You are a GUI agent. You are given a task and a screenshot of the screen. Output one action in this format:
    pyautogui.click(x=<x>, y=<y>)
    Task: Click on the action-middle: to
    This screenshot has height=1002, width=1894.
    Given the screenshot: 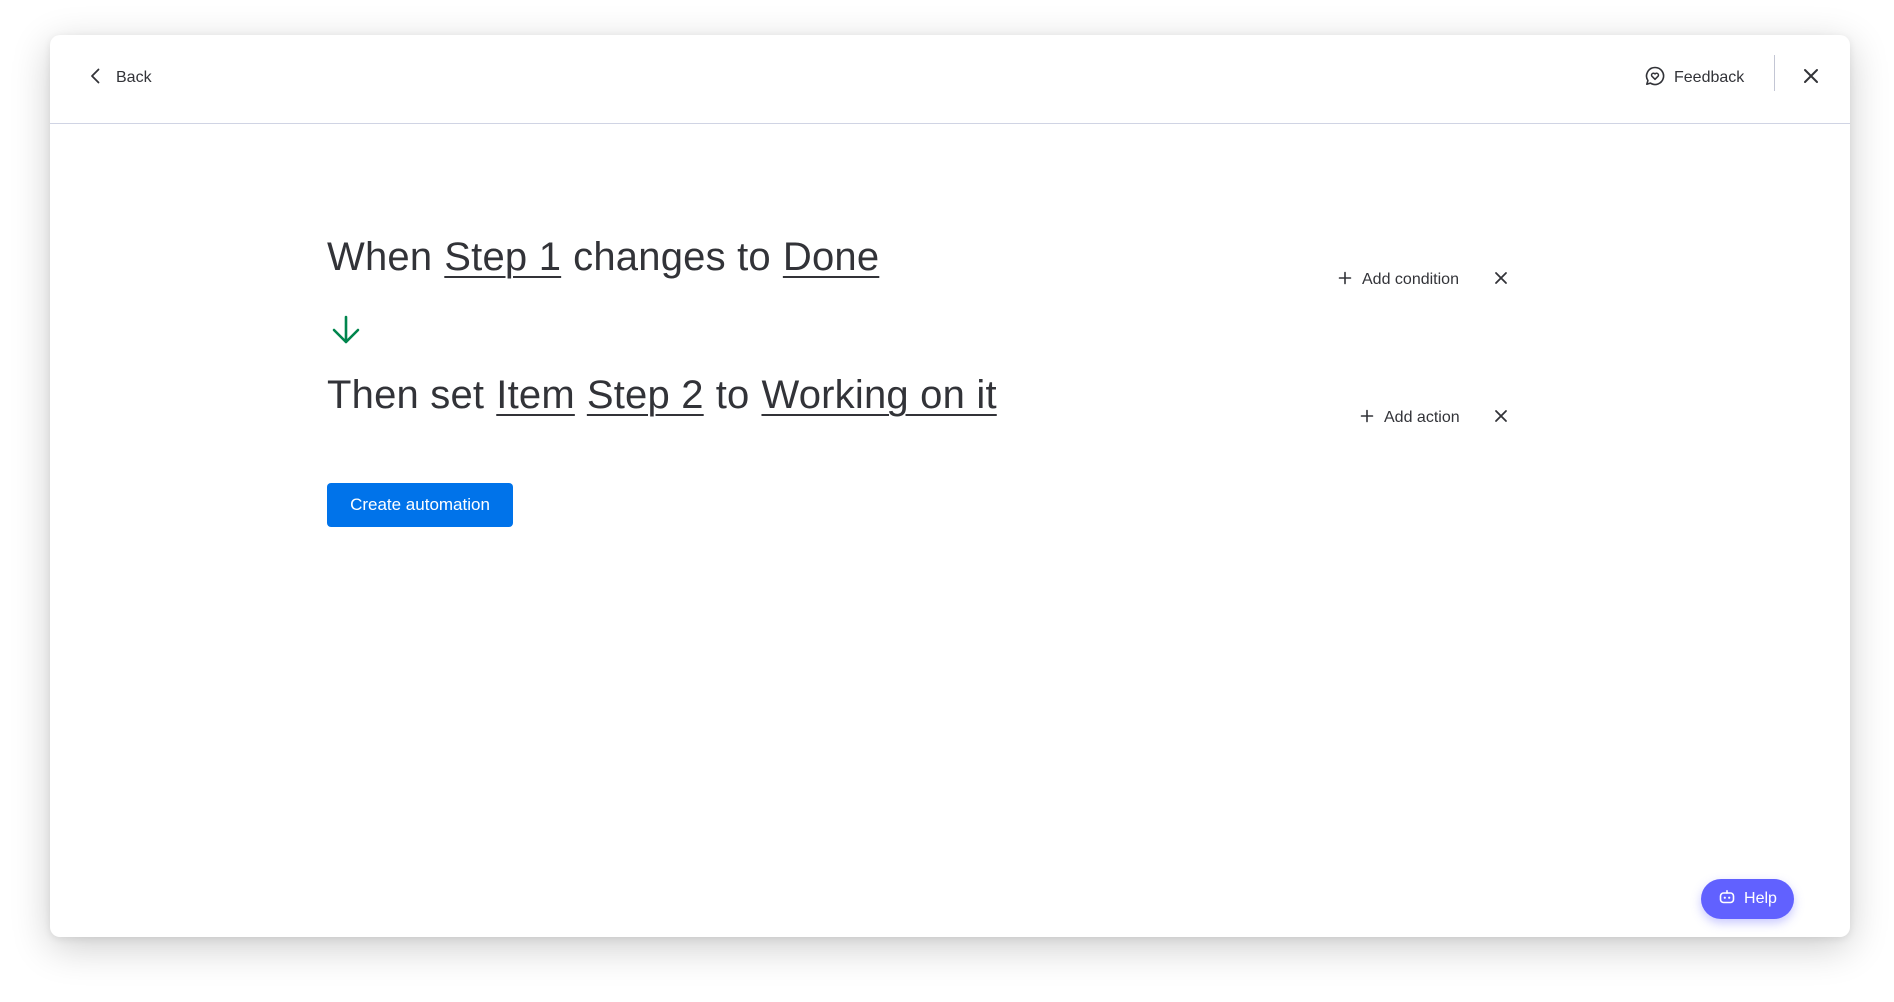 What is the action you would take?
    pyautogui.click(x=732, y=395)
    